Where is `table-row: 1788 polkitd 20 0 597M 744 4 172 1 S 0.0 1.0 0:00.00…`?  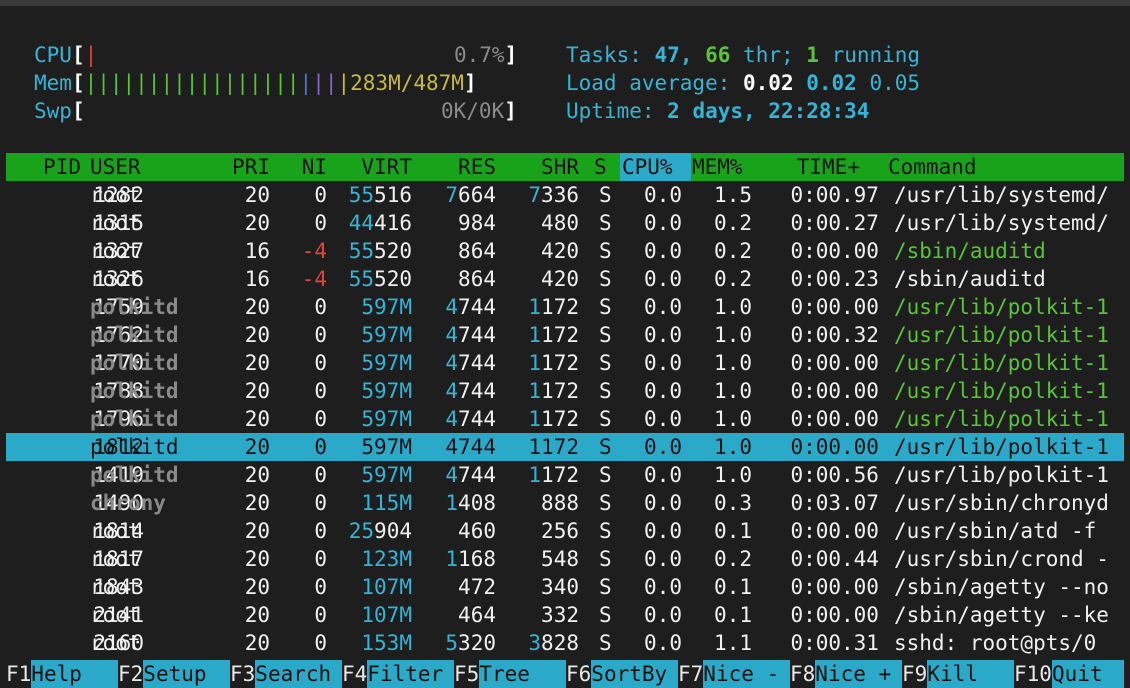
table-row: 1788 polkitd 20 0 597M 744 4 172 1 S 0.0 1.0 0:00.00… is located at coordinates (565, 391).